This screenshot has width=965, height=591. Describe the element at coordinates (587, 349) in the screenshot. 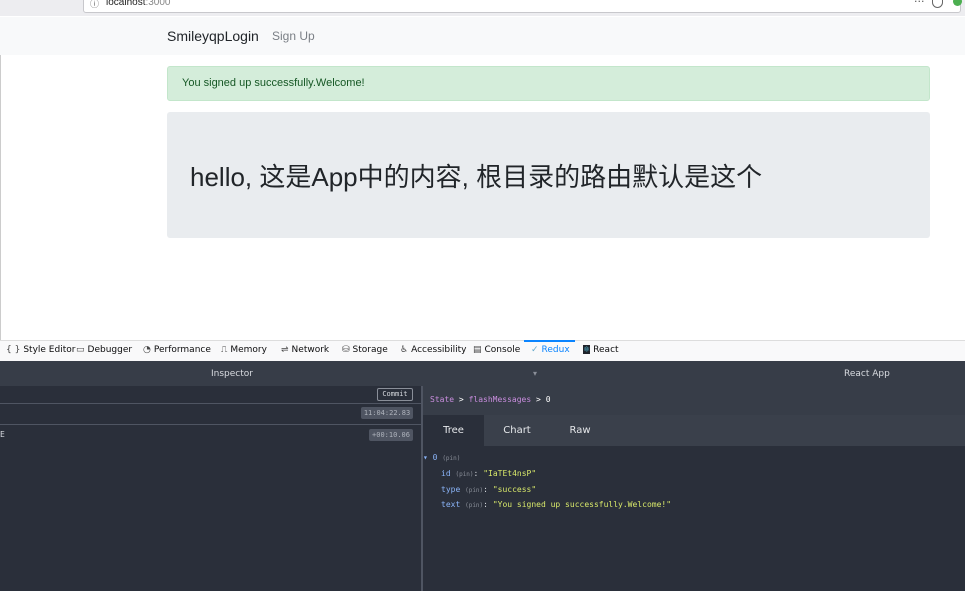

I see `react-icon: ⚛` at that location.